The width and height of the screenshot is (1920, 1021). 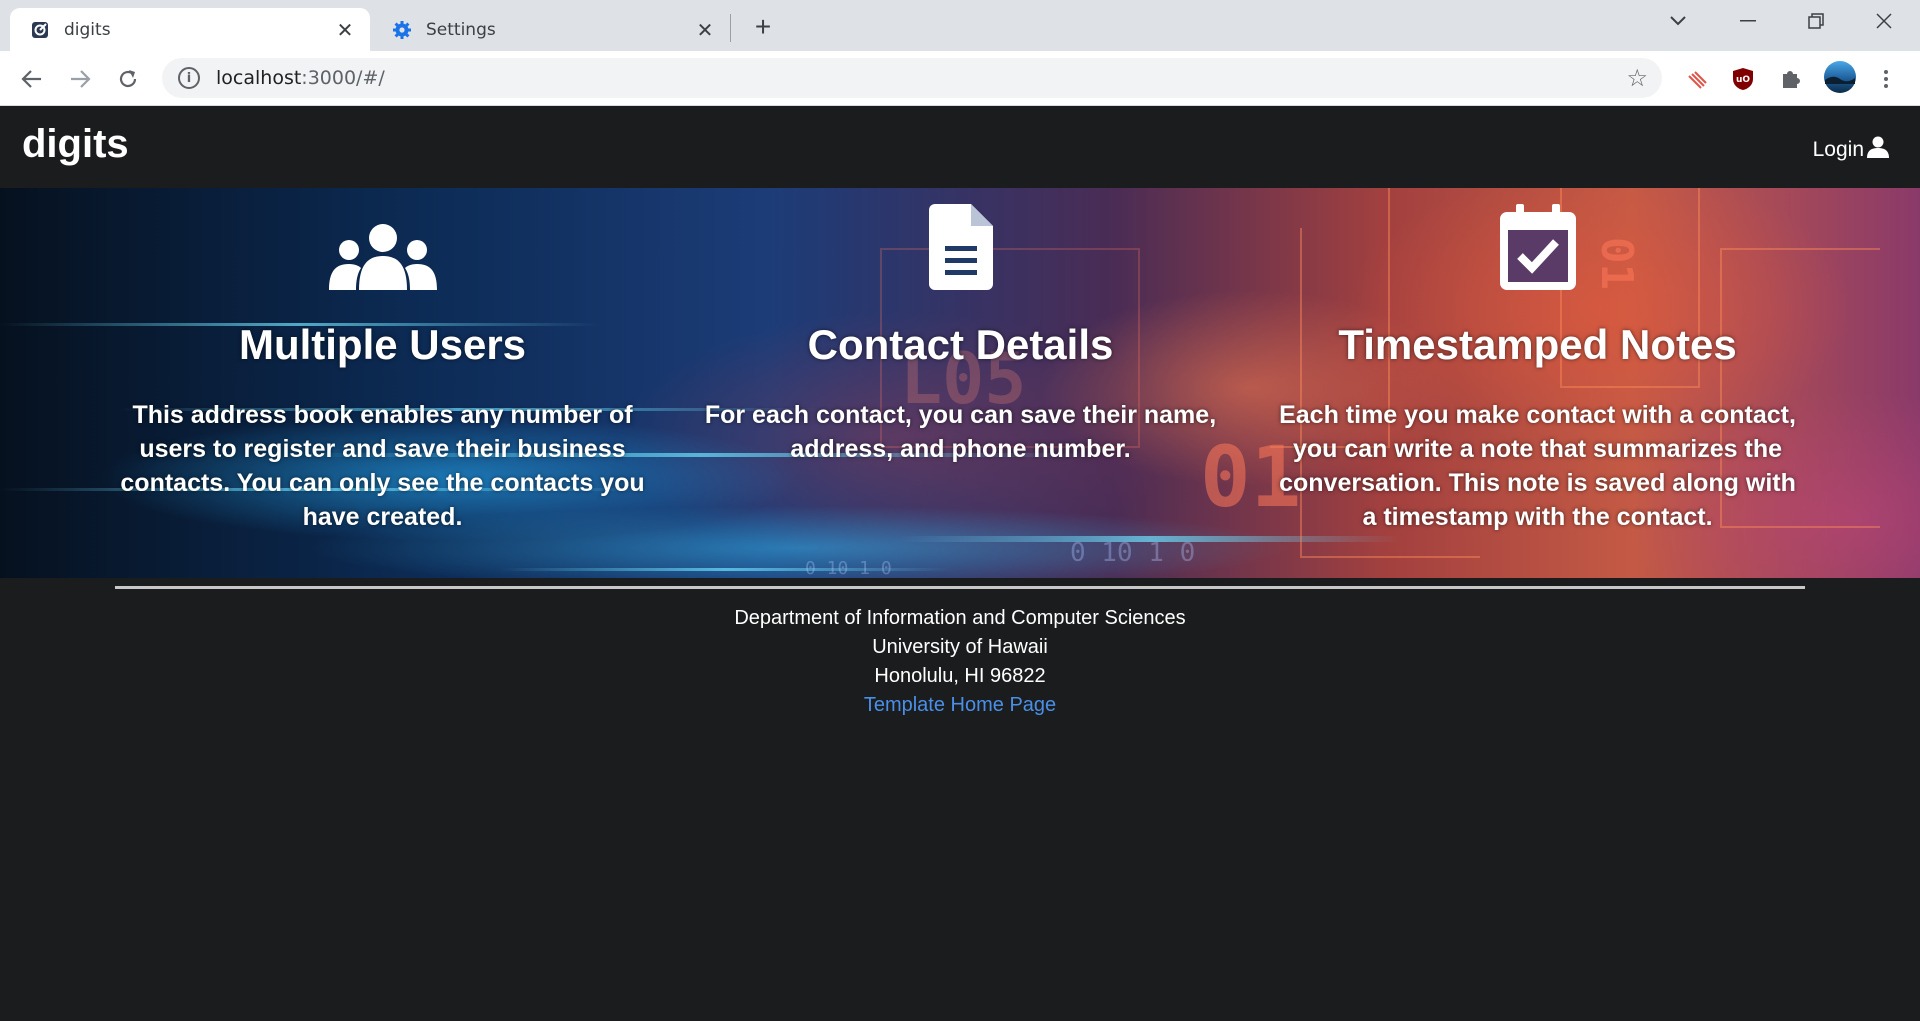 What do you see at coordinates (730, 28) in the screenshot?
I see `tab-divider` at bounding box center [730, 28].